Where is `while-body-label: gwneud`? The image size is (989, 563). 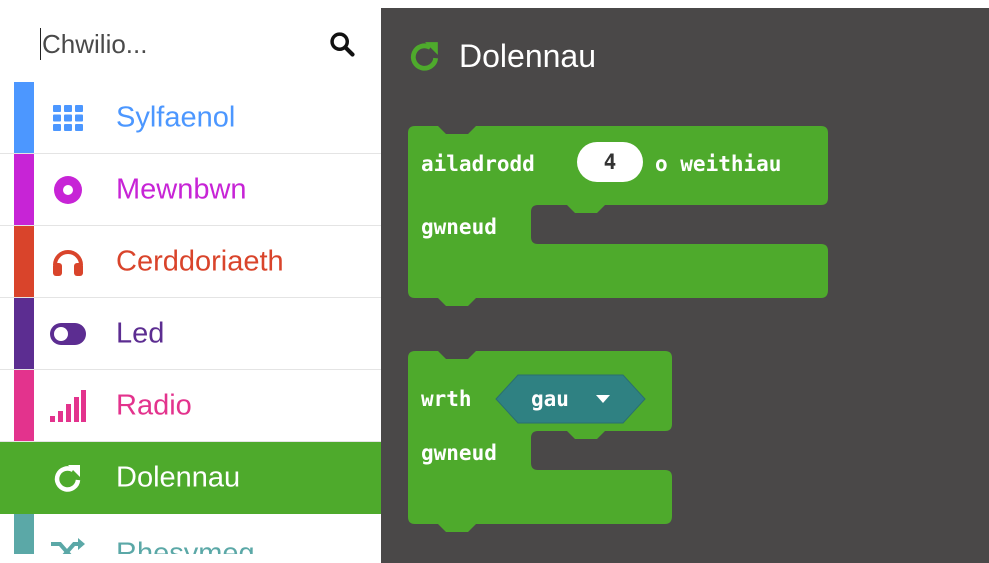 while-body-label: gwneud is located at coordinates (459, 453).